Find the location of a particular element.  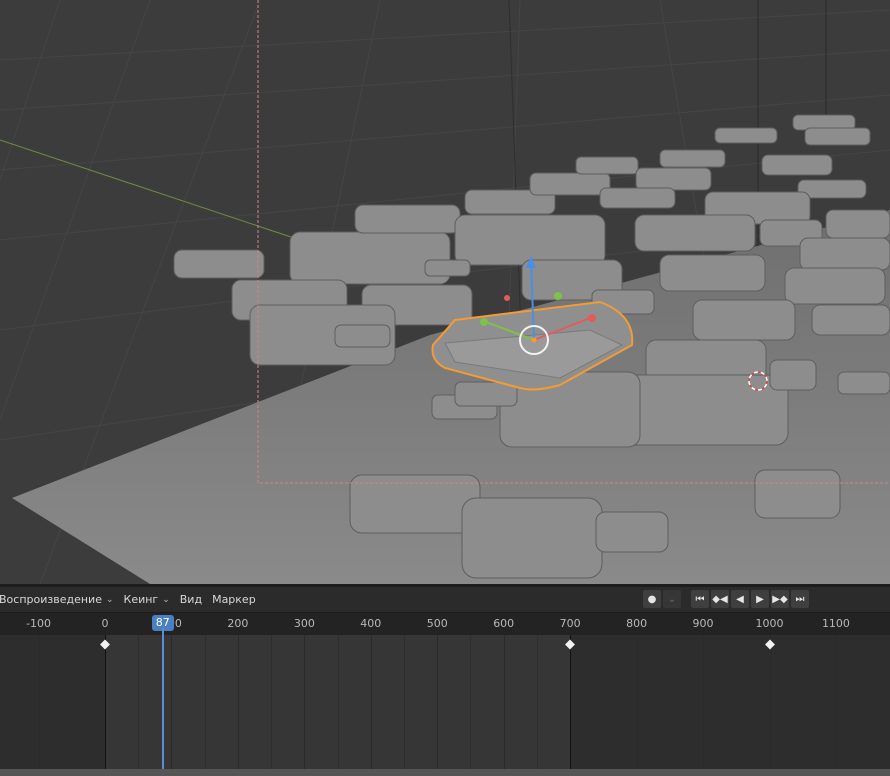

playback-controls: ● ⌄ ⏮ ◆◀ ◀ ▶ ▶◆ ⏭ is located at coordinates (726, 599).